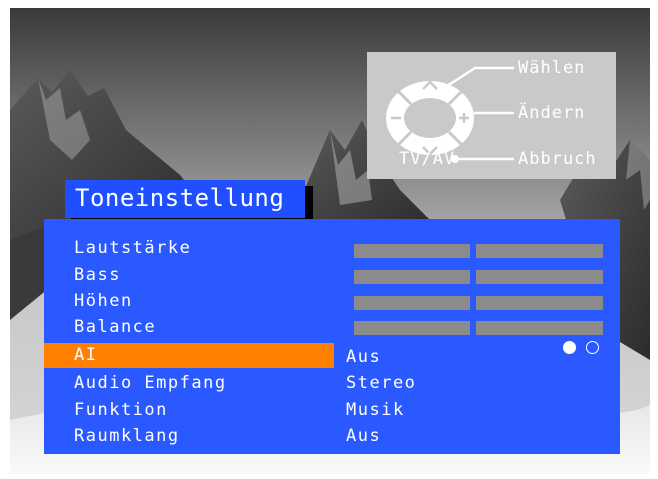  Describe the element at coordinates (189, 436) in the screenshot. I see `menu-item-surround: Raumklang` at that location.